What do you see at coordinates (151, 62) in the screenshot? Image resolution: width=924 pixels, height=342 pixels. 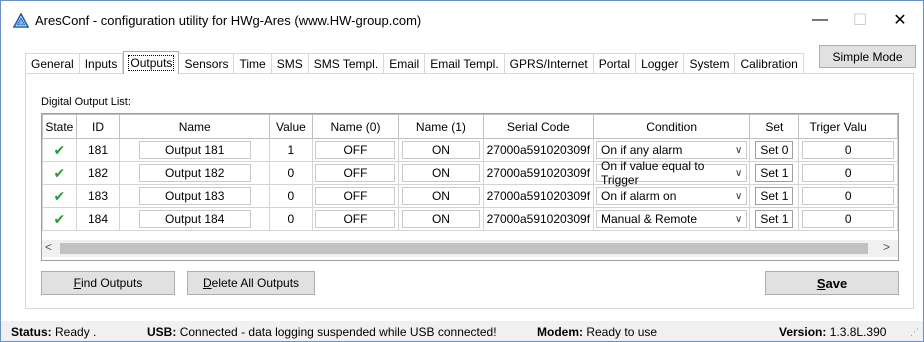 I see `tab-outputs: Outputs` at bounding box center [151, 62].